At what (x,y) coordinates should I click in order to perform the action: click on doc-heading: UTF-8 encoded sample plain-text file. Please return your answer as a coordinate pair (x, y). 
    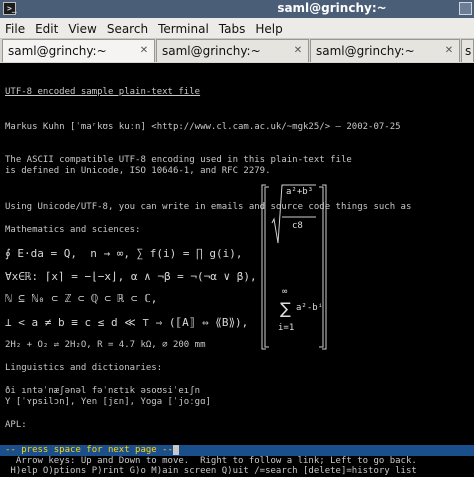
    Looking at the image, I should click on (103, 92).